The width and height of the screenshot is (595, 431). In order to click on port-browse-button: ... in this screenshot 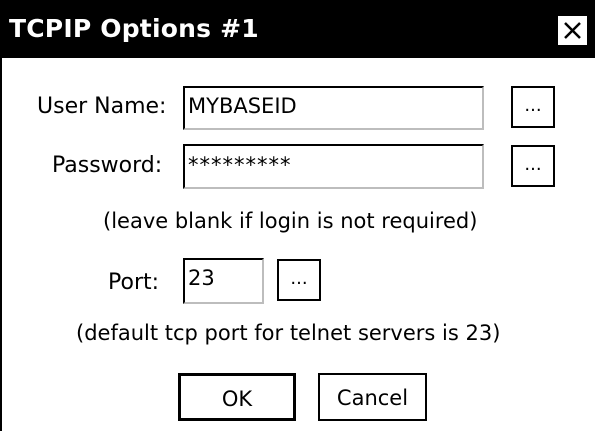, I will do `click(299, 280)`.